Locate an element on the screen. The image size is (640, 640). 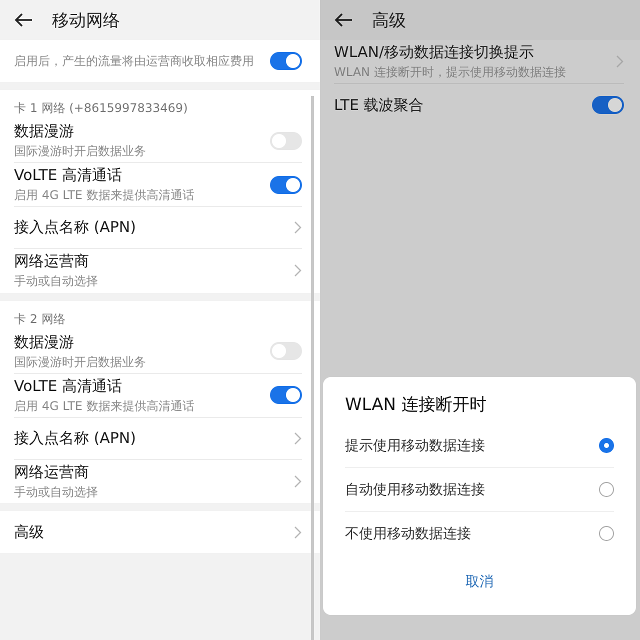
option-label: 提示使用移动数据连接 is located at coordinates (415, 445).